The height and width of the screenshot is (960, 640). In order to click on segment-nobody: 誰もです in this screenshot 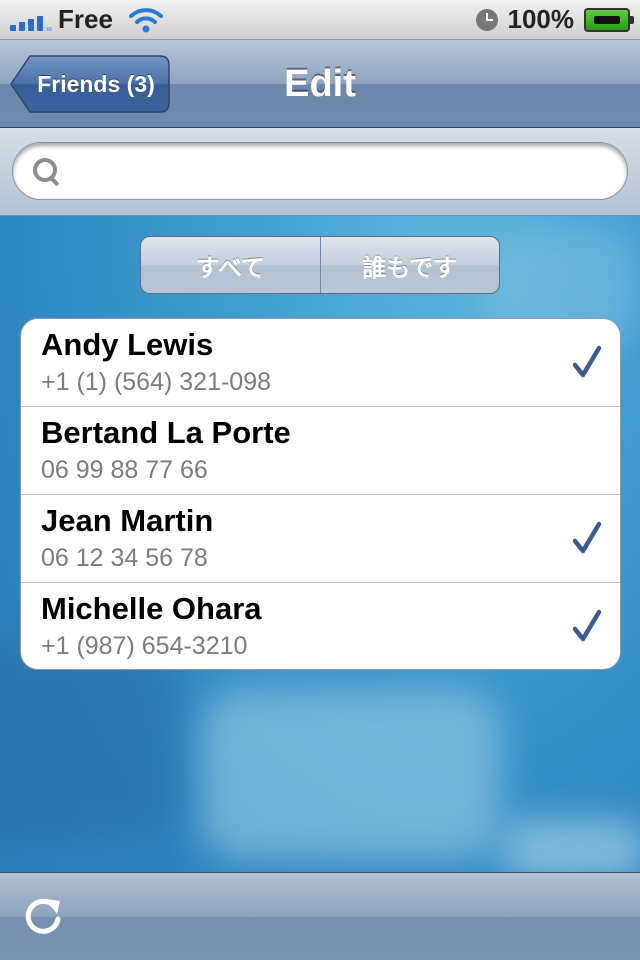, I will do `click(409, 265)`.